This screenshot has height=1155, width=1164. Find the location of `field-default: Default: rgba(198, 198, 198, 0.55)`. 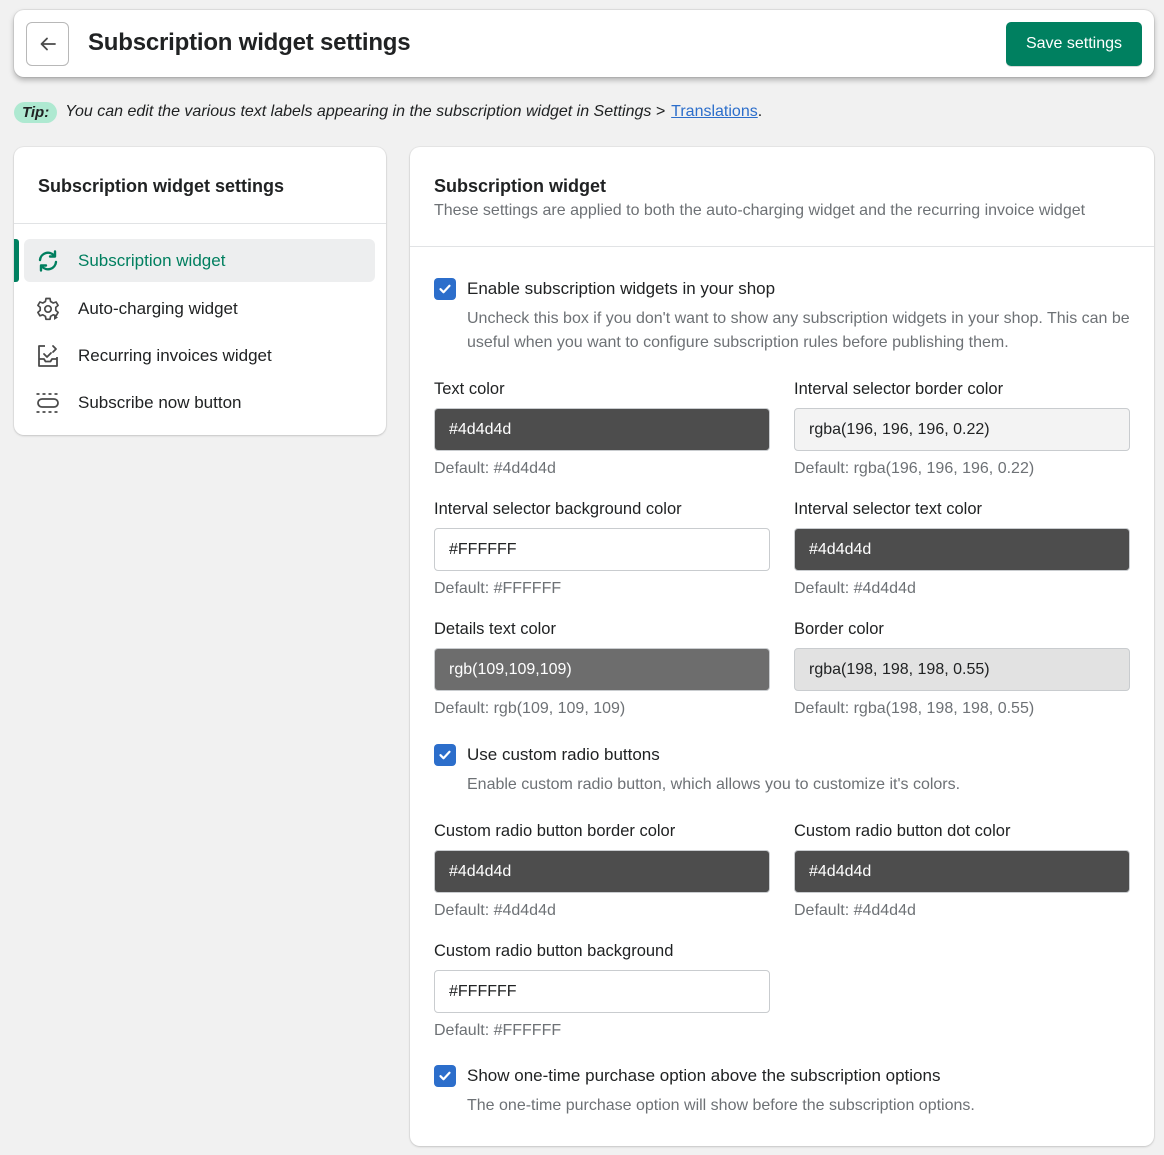

field-default: Default: rgba(198, 198, 198, 0.55) is located at coordinates (914, 708).